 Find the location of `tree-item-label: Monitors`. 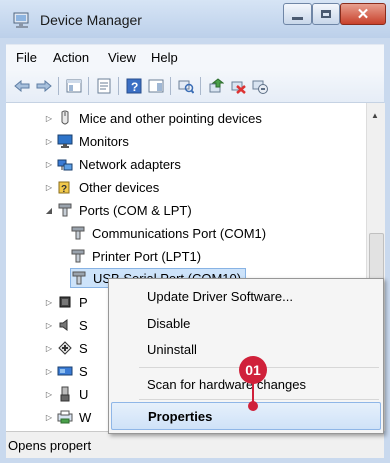

tree-item-label: Monitors is located at coordinates (104, 141).